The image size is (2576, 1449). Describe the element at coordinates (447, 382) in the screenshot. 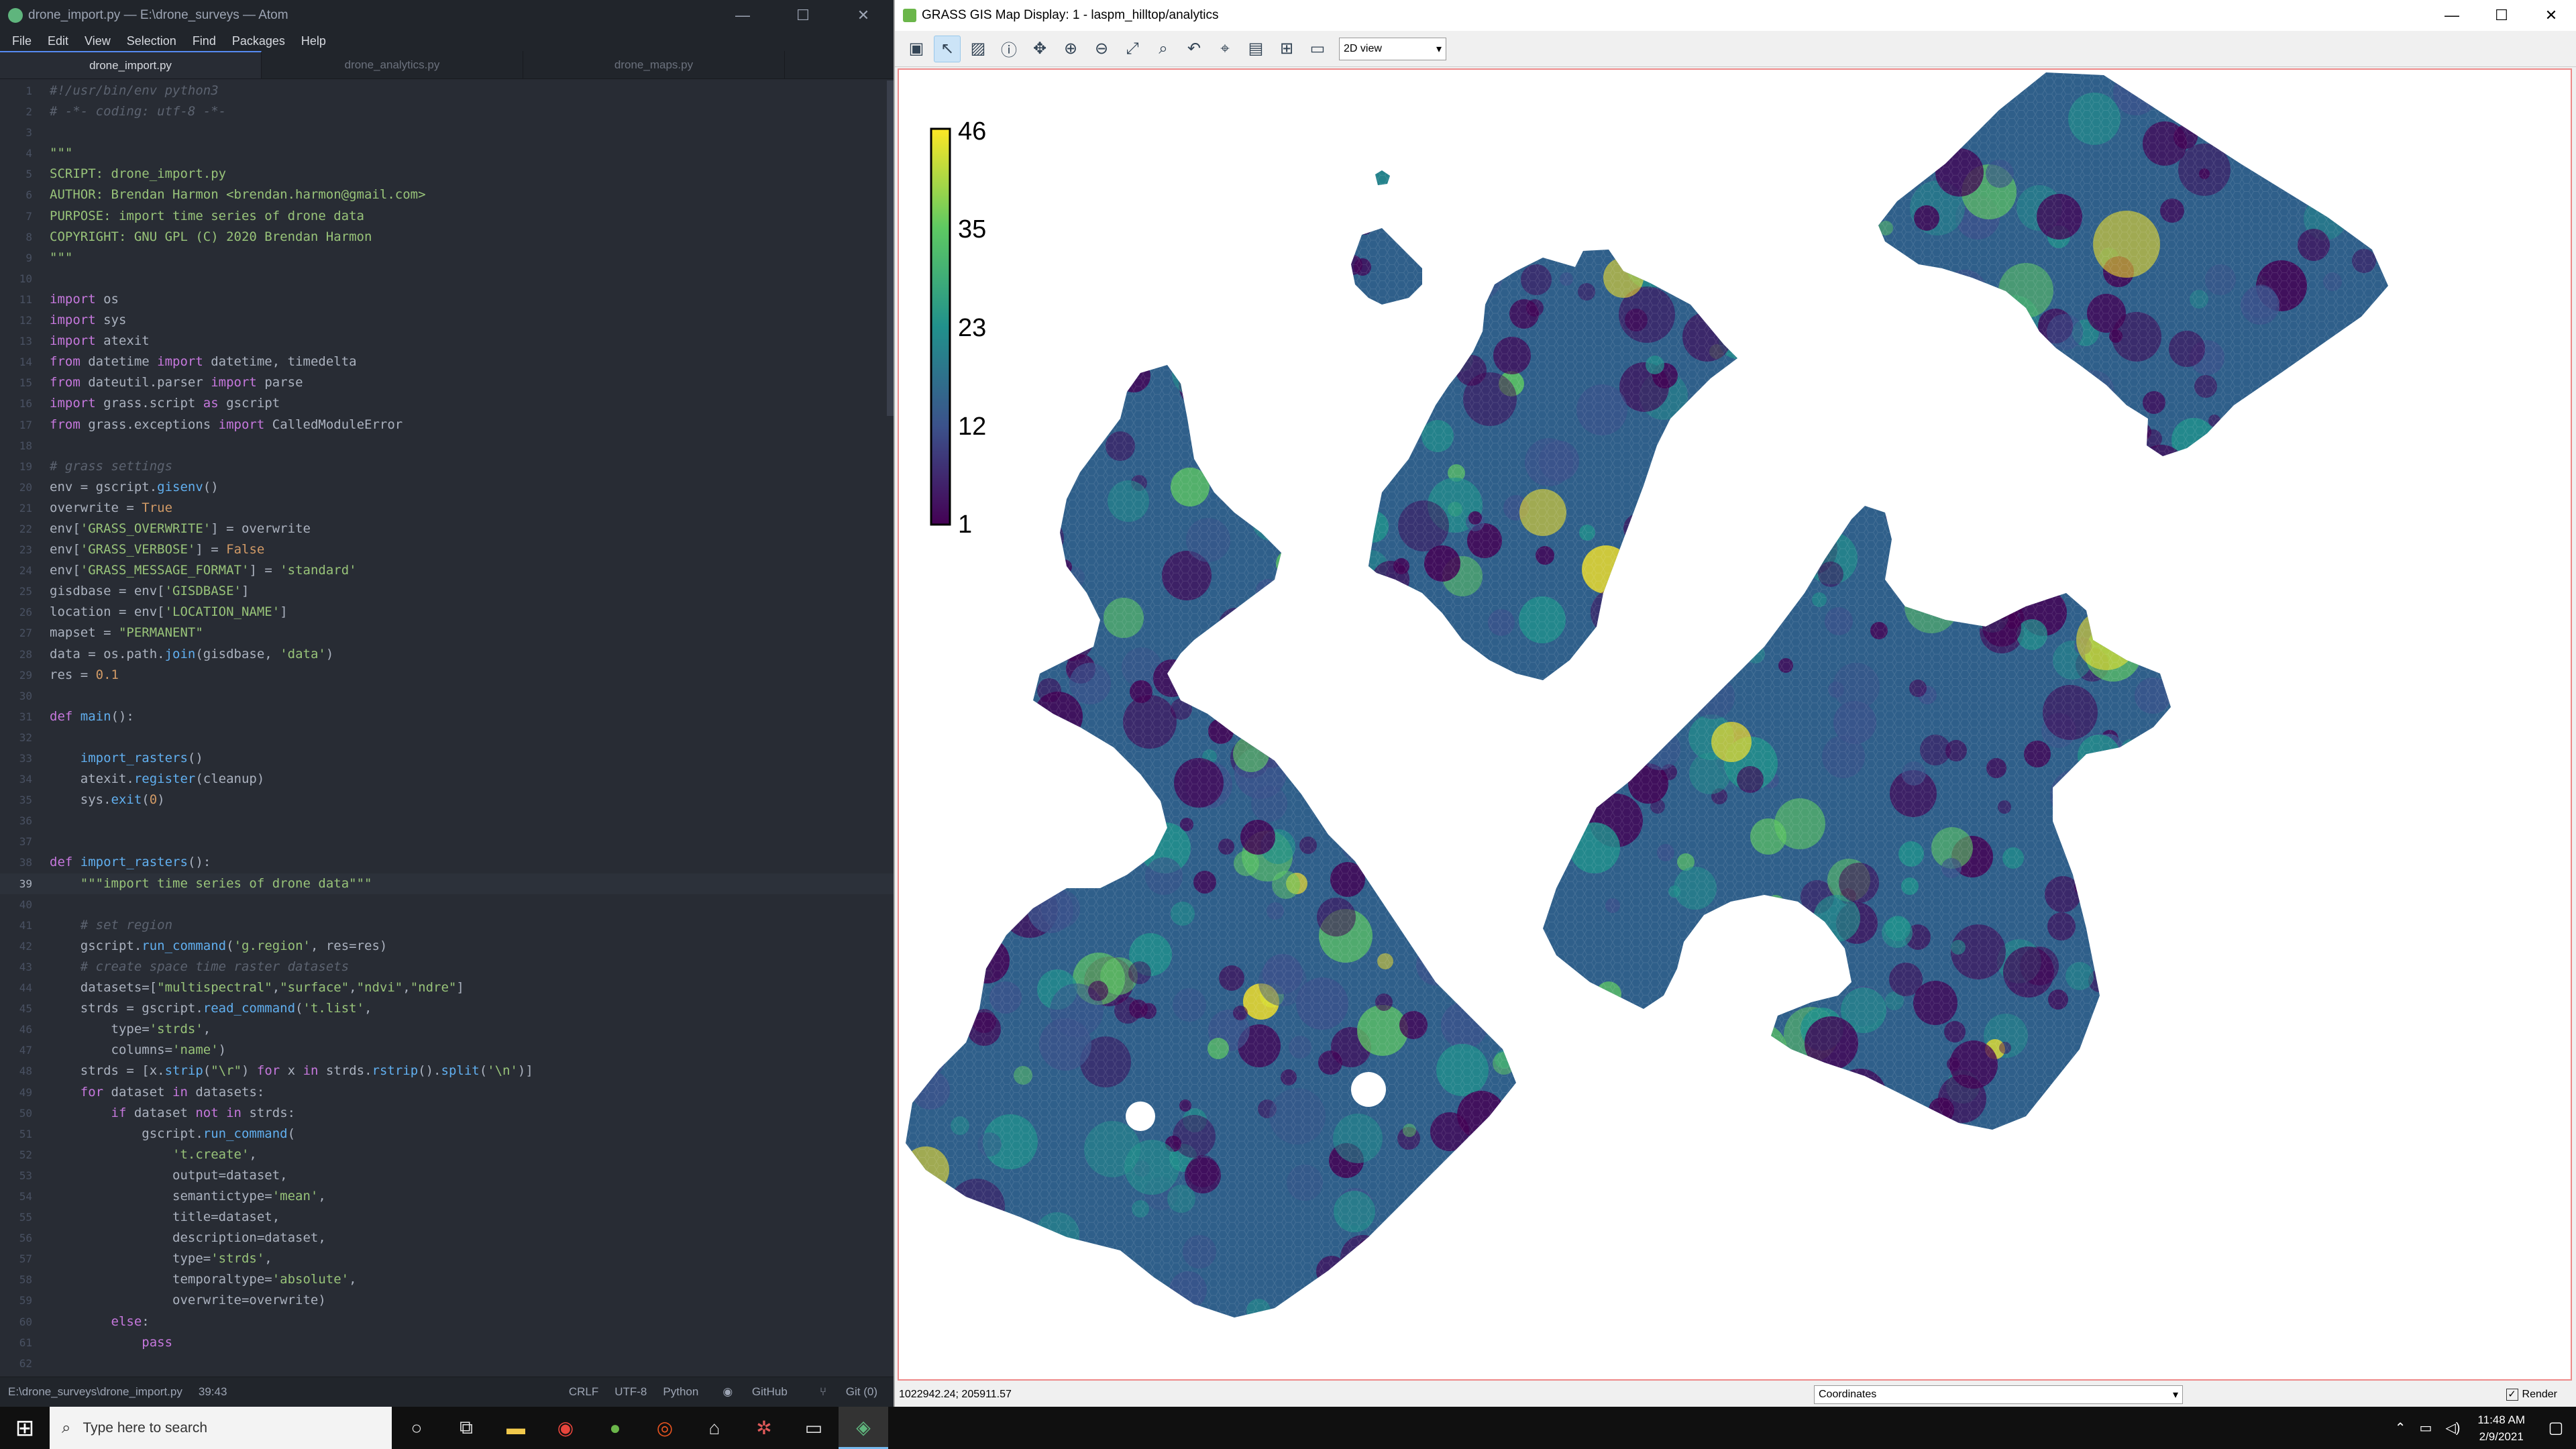

I see `code-line: 15 from dateutil.parser import parse` at that location.